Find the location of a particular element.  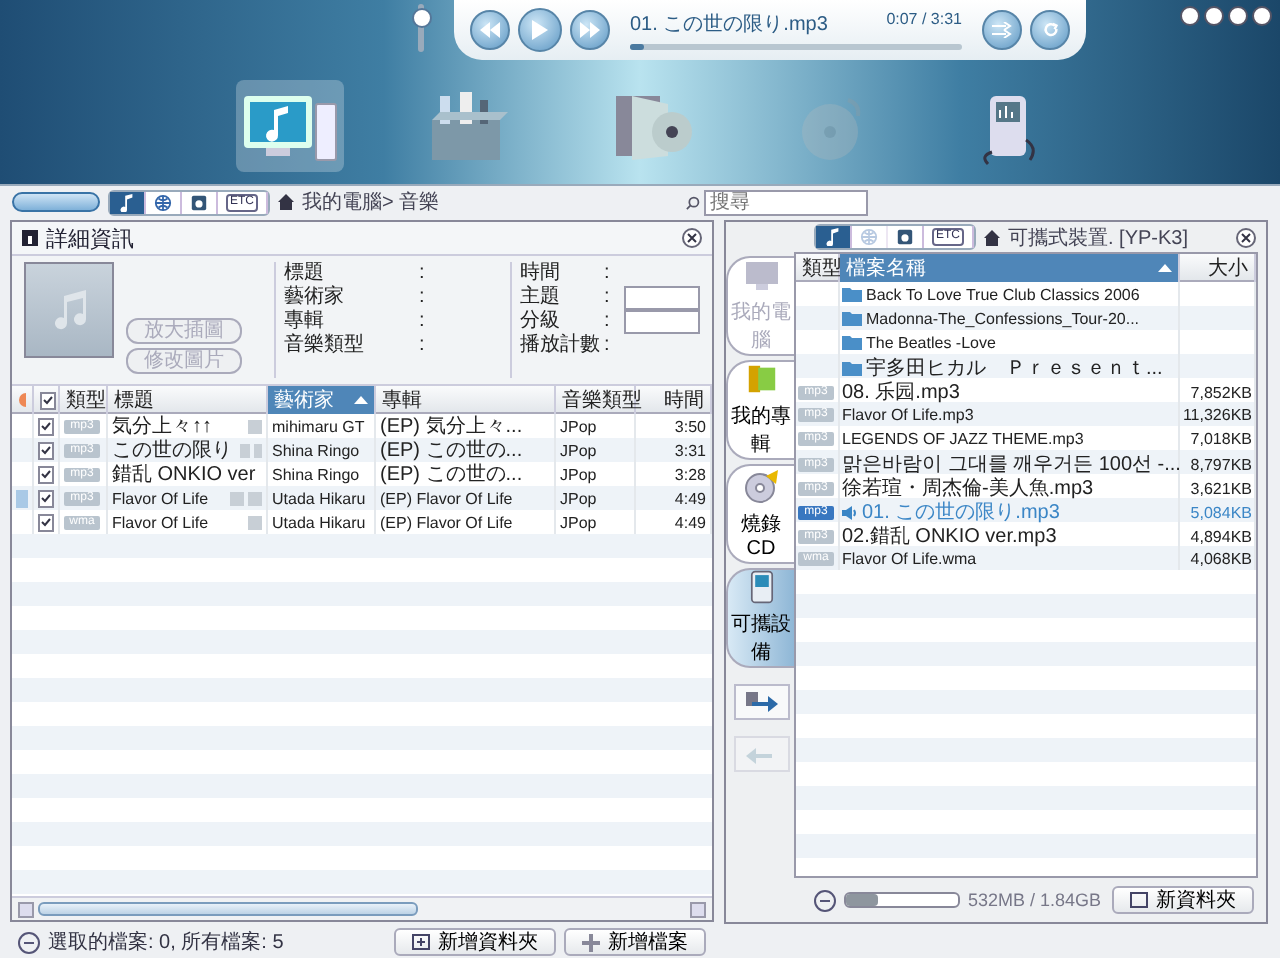

track-time: 0:07 / 3:31 is located at coordinates (924, 21).